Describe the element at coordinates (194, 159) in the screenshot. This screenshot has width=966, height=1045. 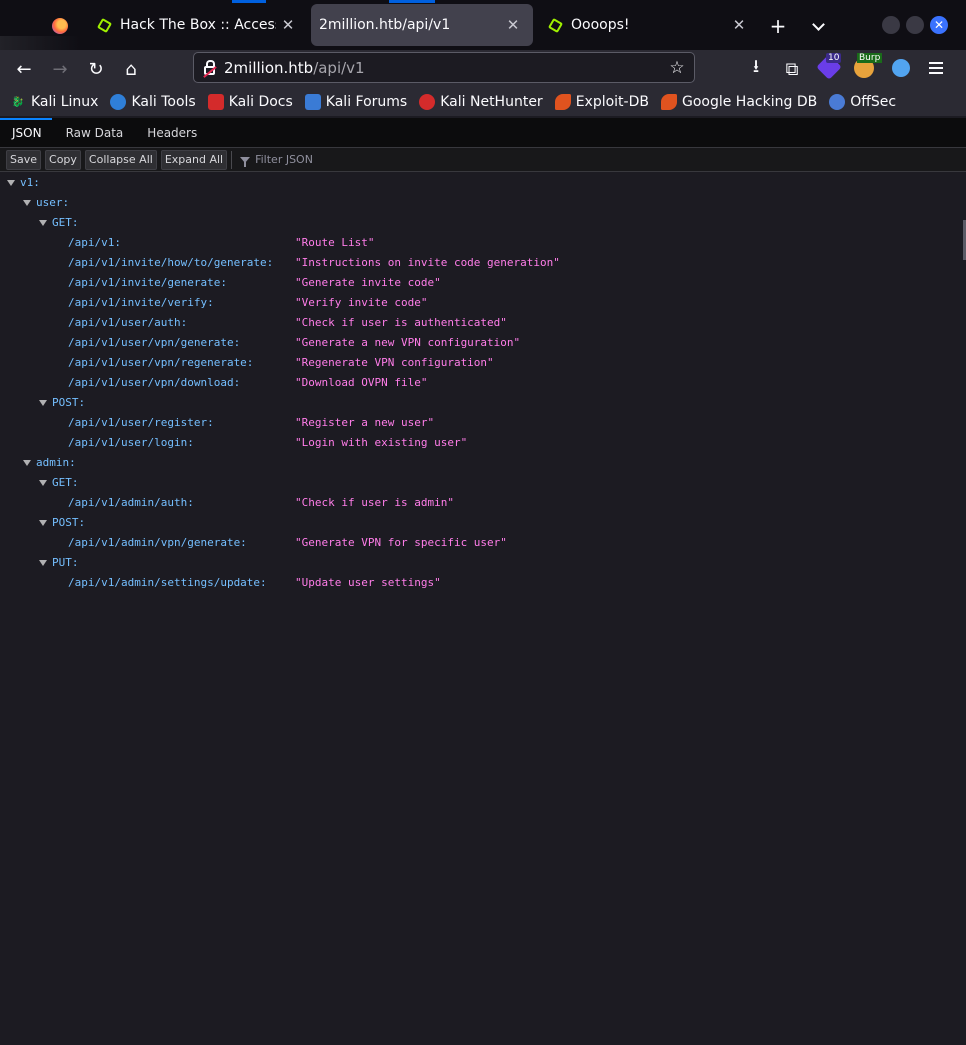
I see `expand-all-button: Expand All` at that location.